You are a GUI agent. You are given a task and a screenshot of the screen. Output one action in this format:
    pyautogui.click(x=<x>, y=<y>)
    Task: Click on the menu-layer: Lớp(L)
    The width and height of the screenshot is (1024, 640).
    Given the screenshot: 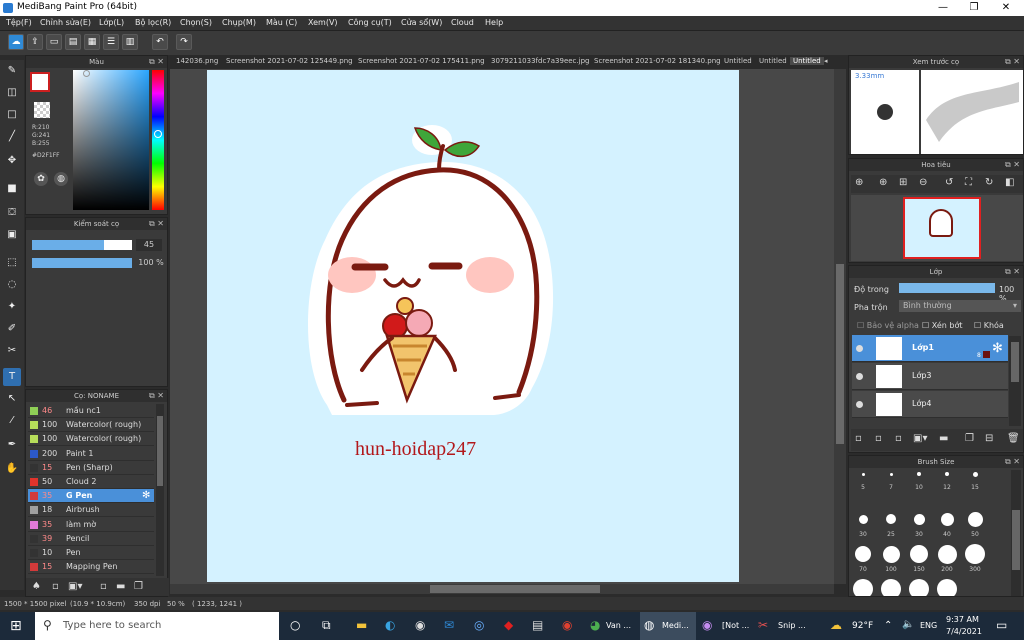 What is the action you would take?
    pyautogui.click(x=111, y=22)
    